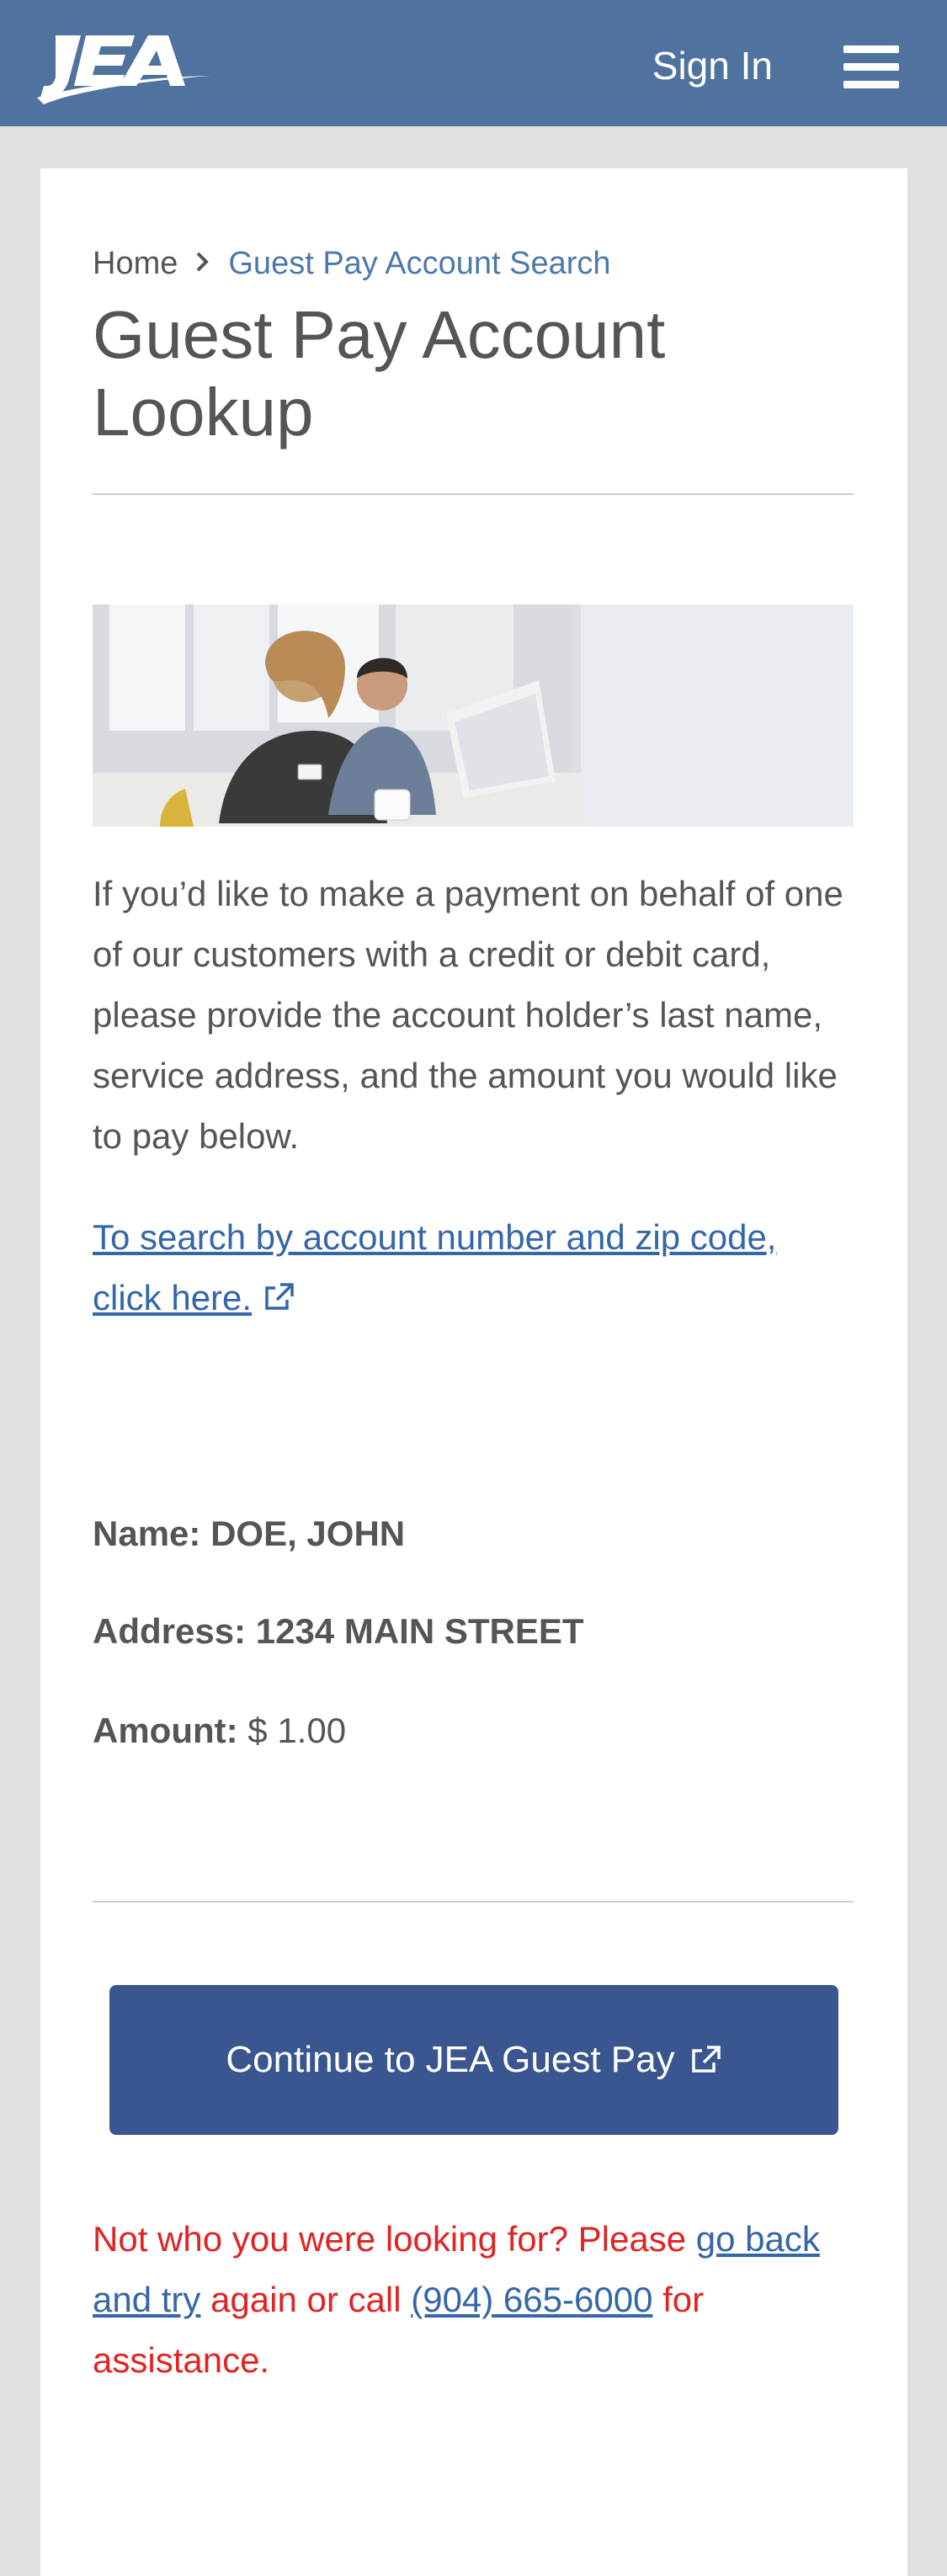  Describe the element at coordinates (419, 1631) in the screenshot. I see `address-value: 1234 MAIN STREET` at that location.